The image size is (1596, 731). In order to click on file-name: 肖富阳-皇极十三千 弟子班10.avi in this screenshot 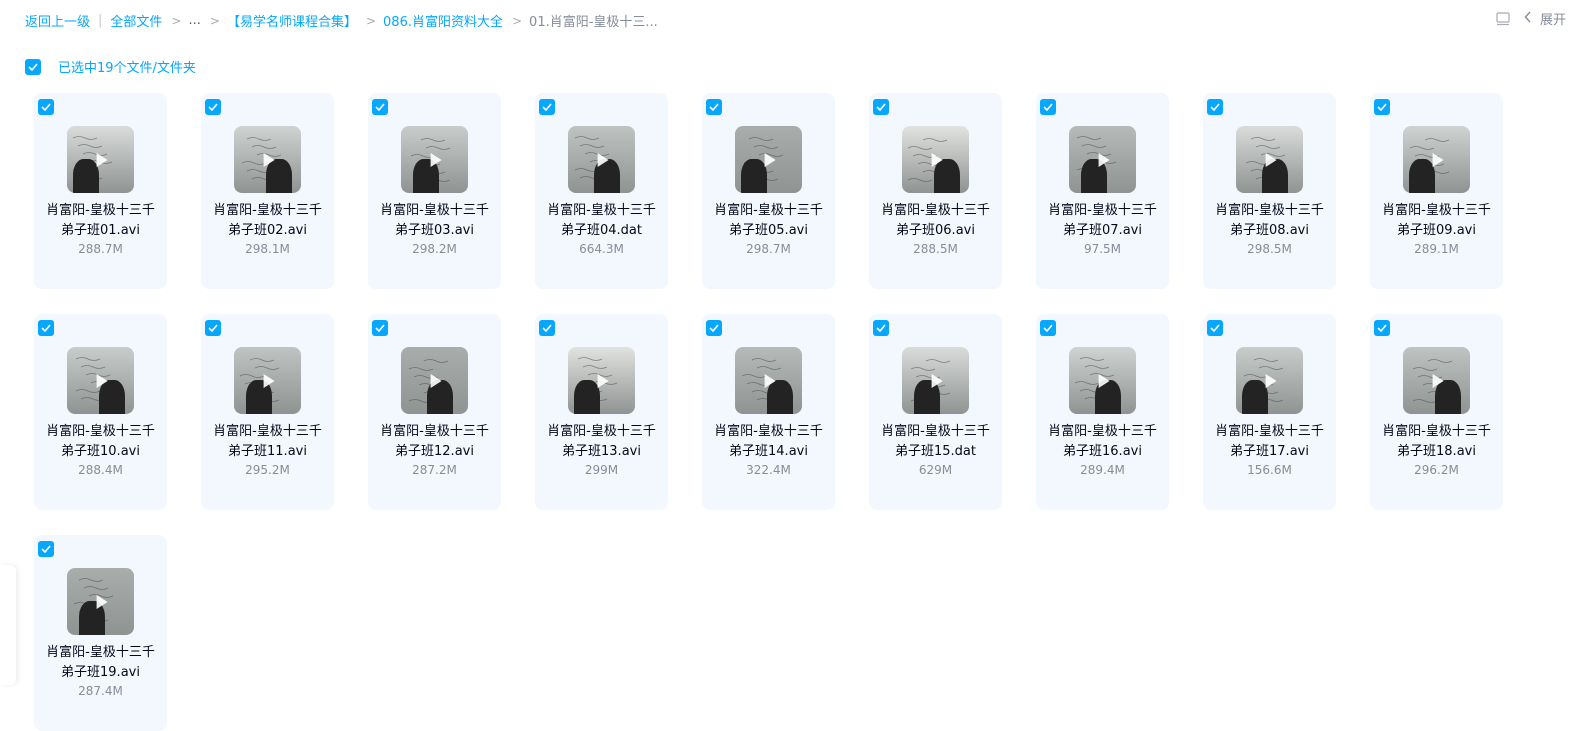, I will do `click(100, 442)`.